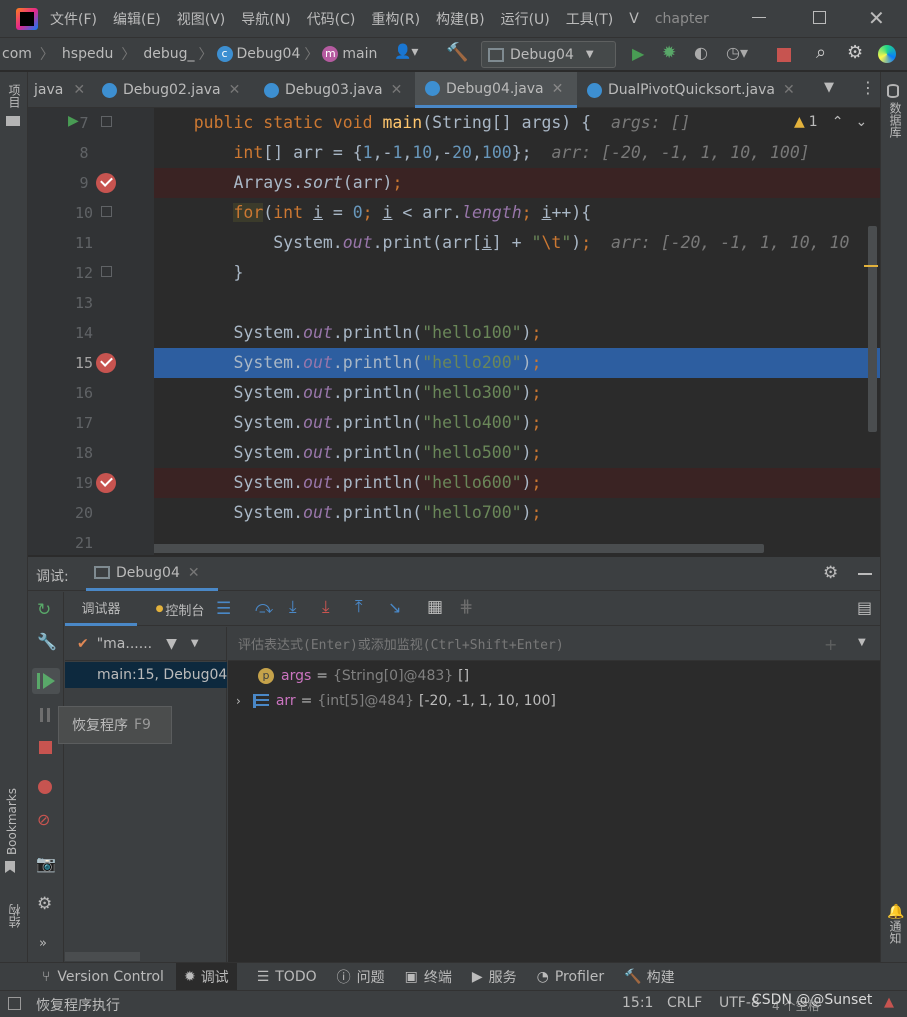 The width and height of the screenshot is (907, 1017). Describe the element at coordinates (171, 644) in the screenshot. I see `filter-icon: ▼` at that location.